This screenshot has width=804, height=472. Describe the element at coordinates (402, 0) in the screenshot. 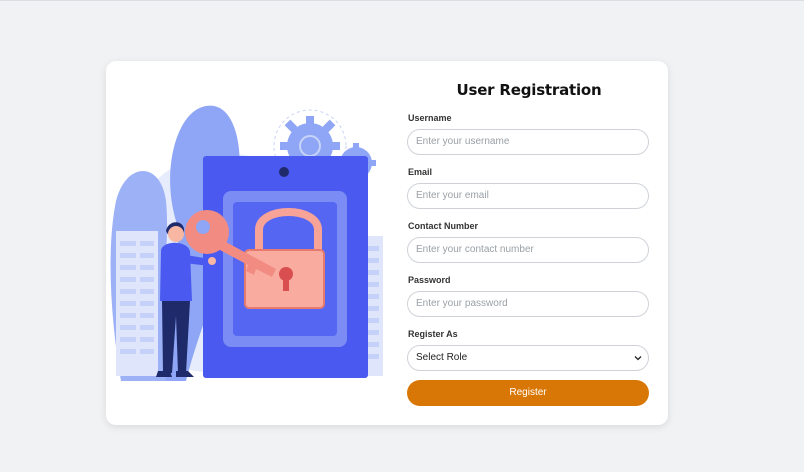

I see `top-divider` at that location.